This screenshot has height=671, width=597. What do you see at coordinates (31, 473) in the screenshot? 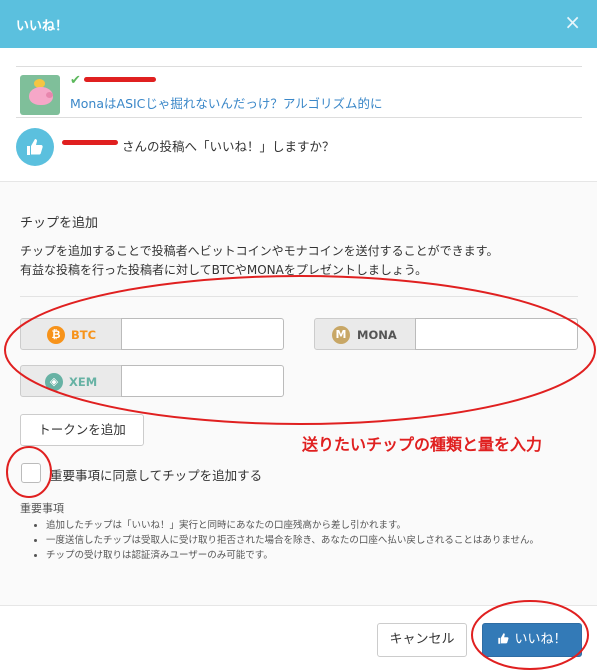
I see `agree-checkbox` at bounding box center [31, 473].